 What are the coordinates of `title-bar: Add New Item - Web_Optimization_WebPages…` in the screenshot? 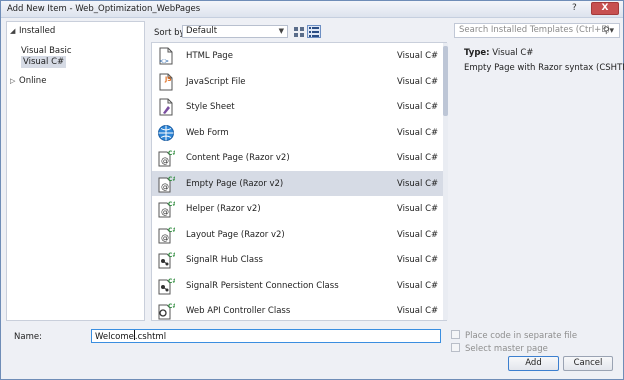 It's located at (312, 9).